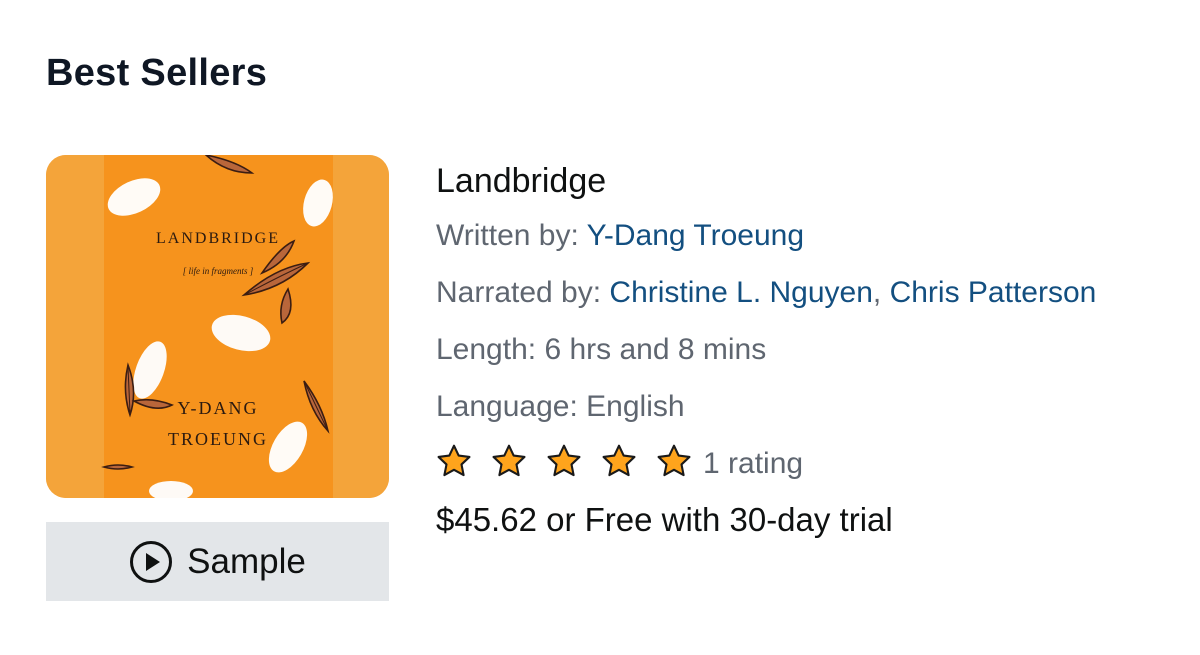 Image resolution: width=1200 pixels, height=655 pixels. I want to click on written-by-label: Written by:, so click(507, 235).